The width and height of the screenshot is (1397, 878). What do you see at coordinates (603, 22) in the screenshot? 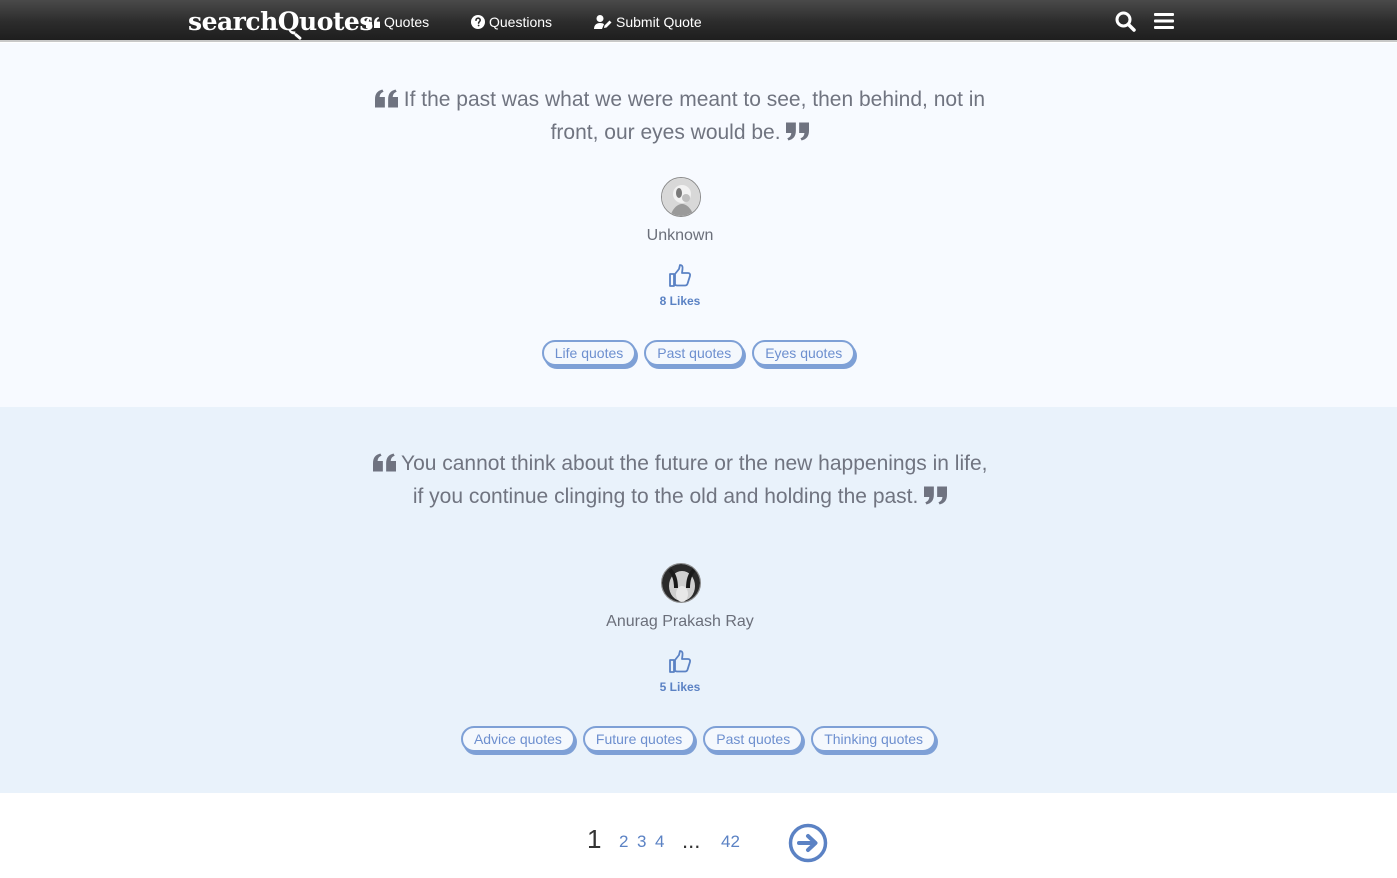
I see `user-edit-icon` at bounding box center [603, 22].